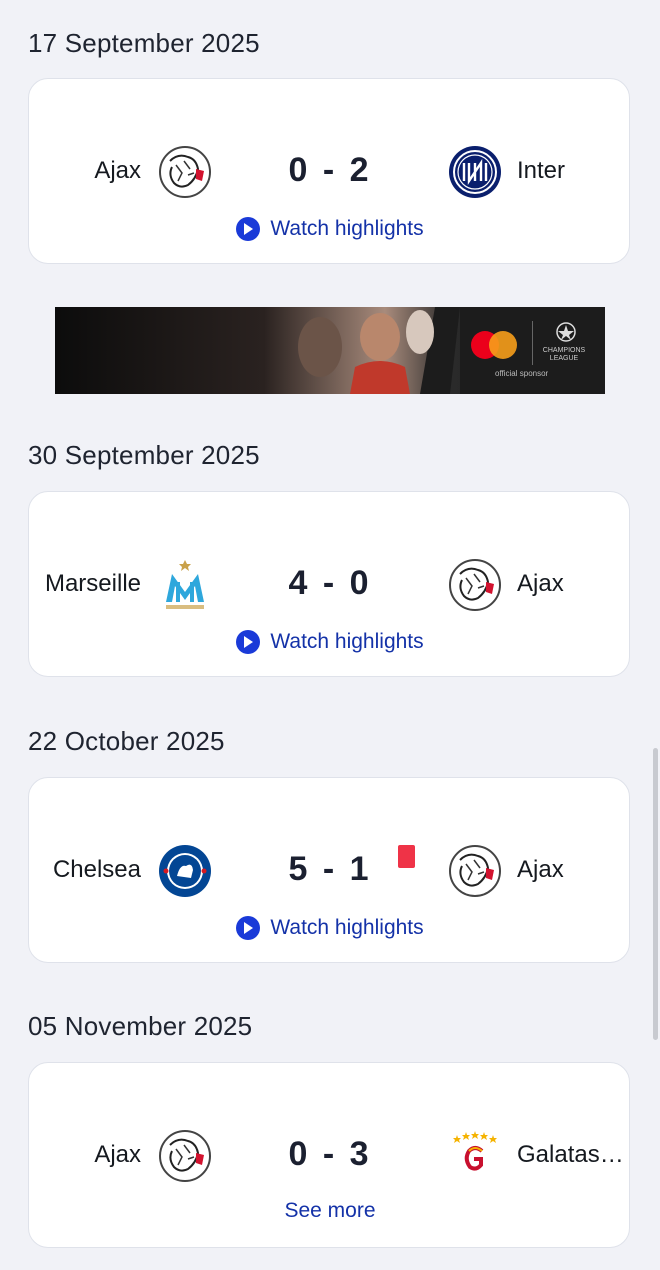 The height and width of the screenshot is (1270, 660). Describe the element at coordinates (144, 455) in the screenshot. I see `match-date: 30 September 2025` at that location.